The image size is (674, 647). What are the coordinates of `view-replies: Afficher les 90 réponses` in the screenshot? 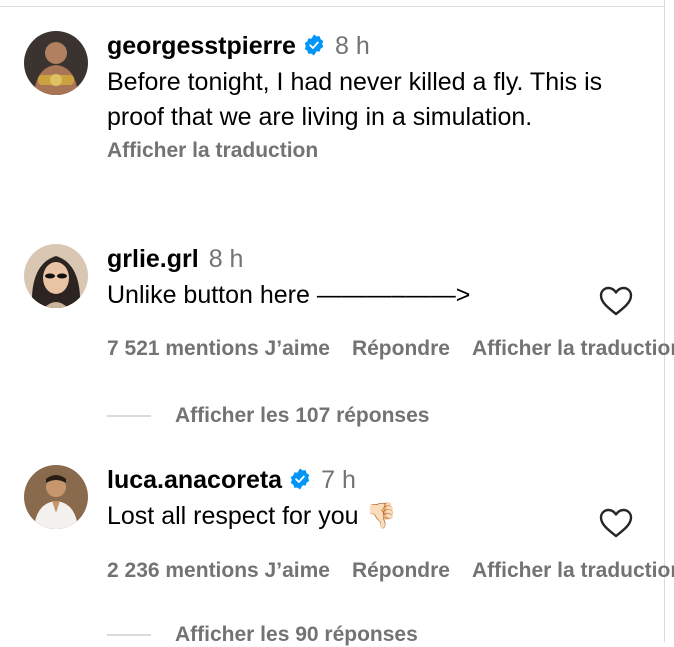 It's located at (262, 635).